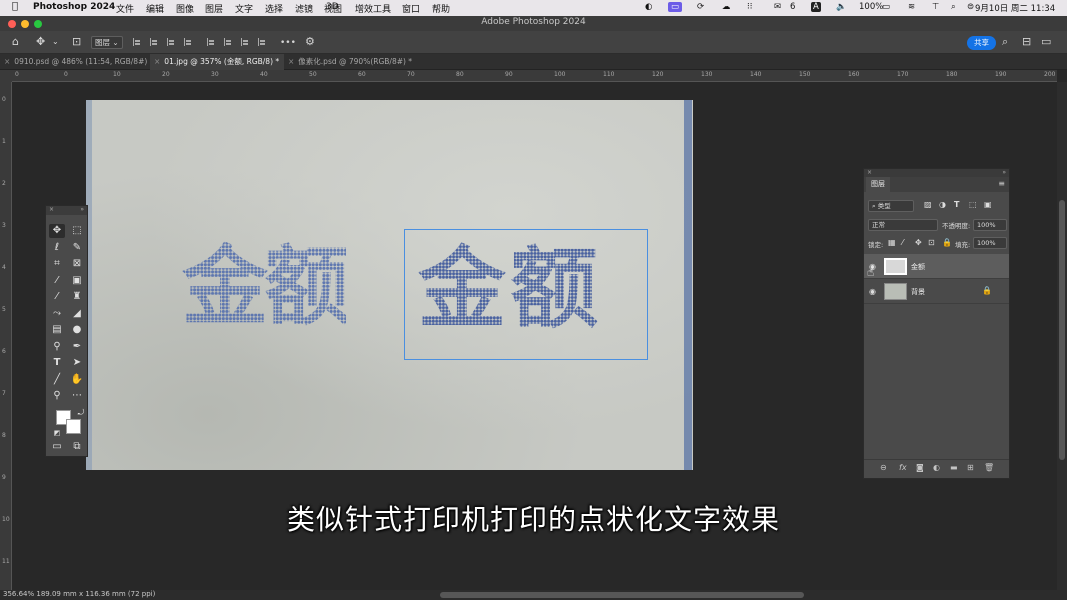 This screenshot has width=1067, height=600. I want to click on distribute-v-icon, so click(262, 42).